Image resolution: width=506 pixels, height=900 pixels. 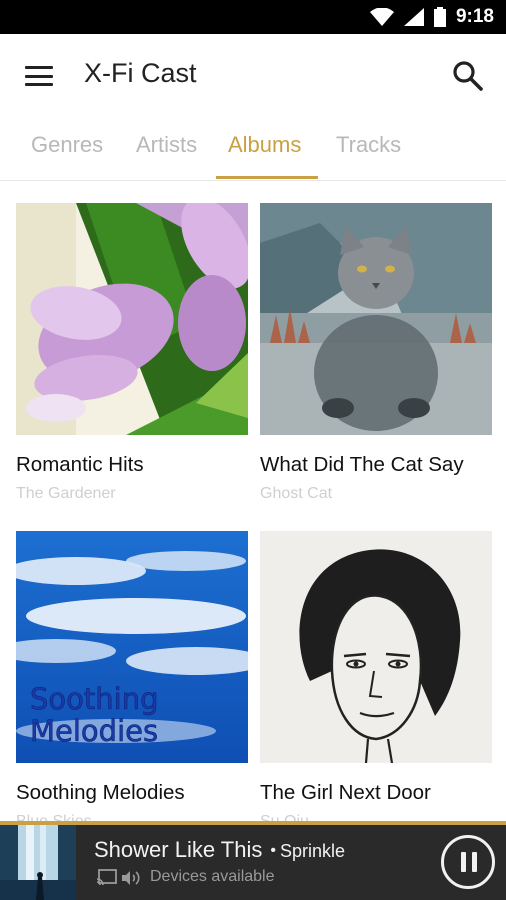 What do you see at coordinates (468, 76) in the screenshot?
I see `search-icon` at bounding box center [468, 76].